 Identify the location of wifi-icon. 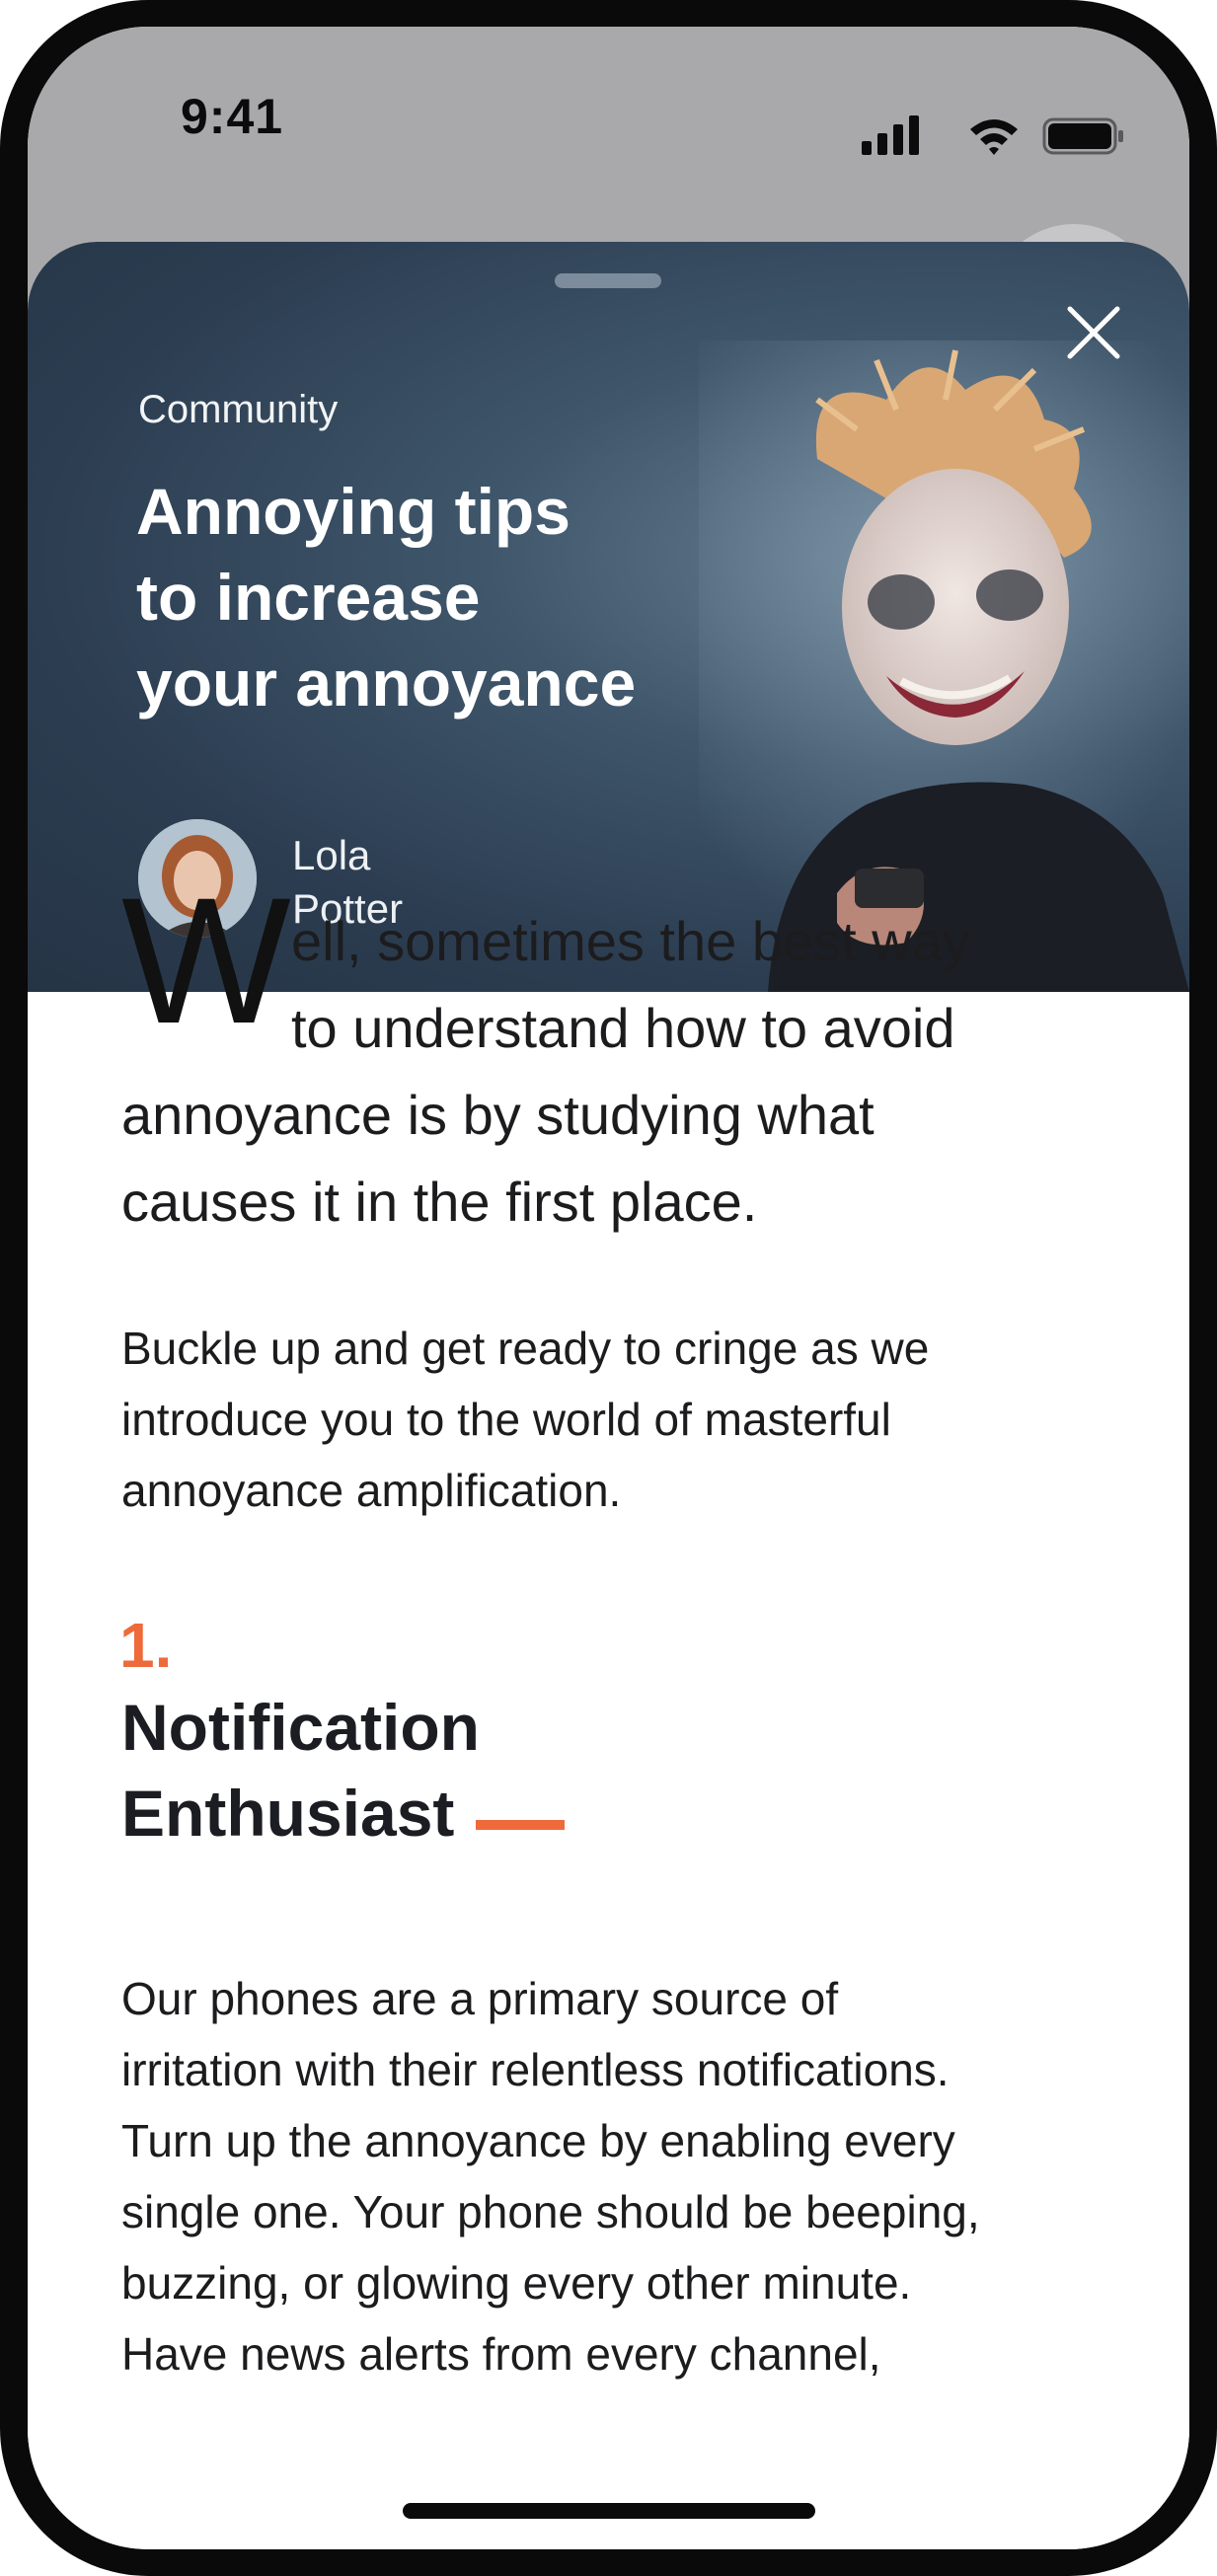
(994, 137).